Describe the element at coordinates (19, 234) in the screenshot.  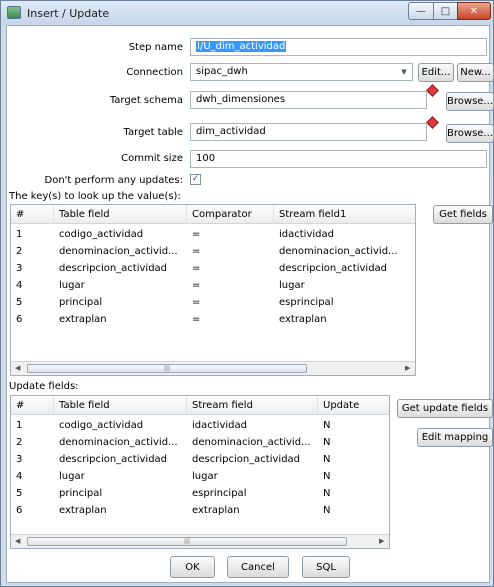
I see `row-number: 1` at that location.